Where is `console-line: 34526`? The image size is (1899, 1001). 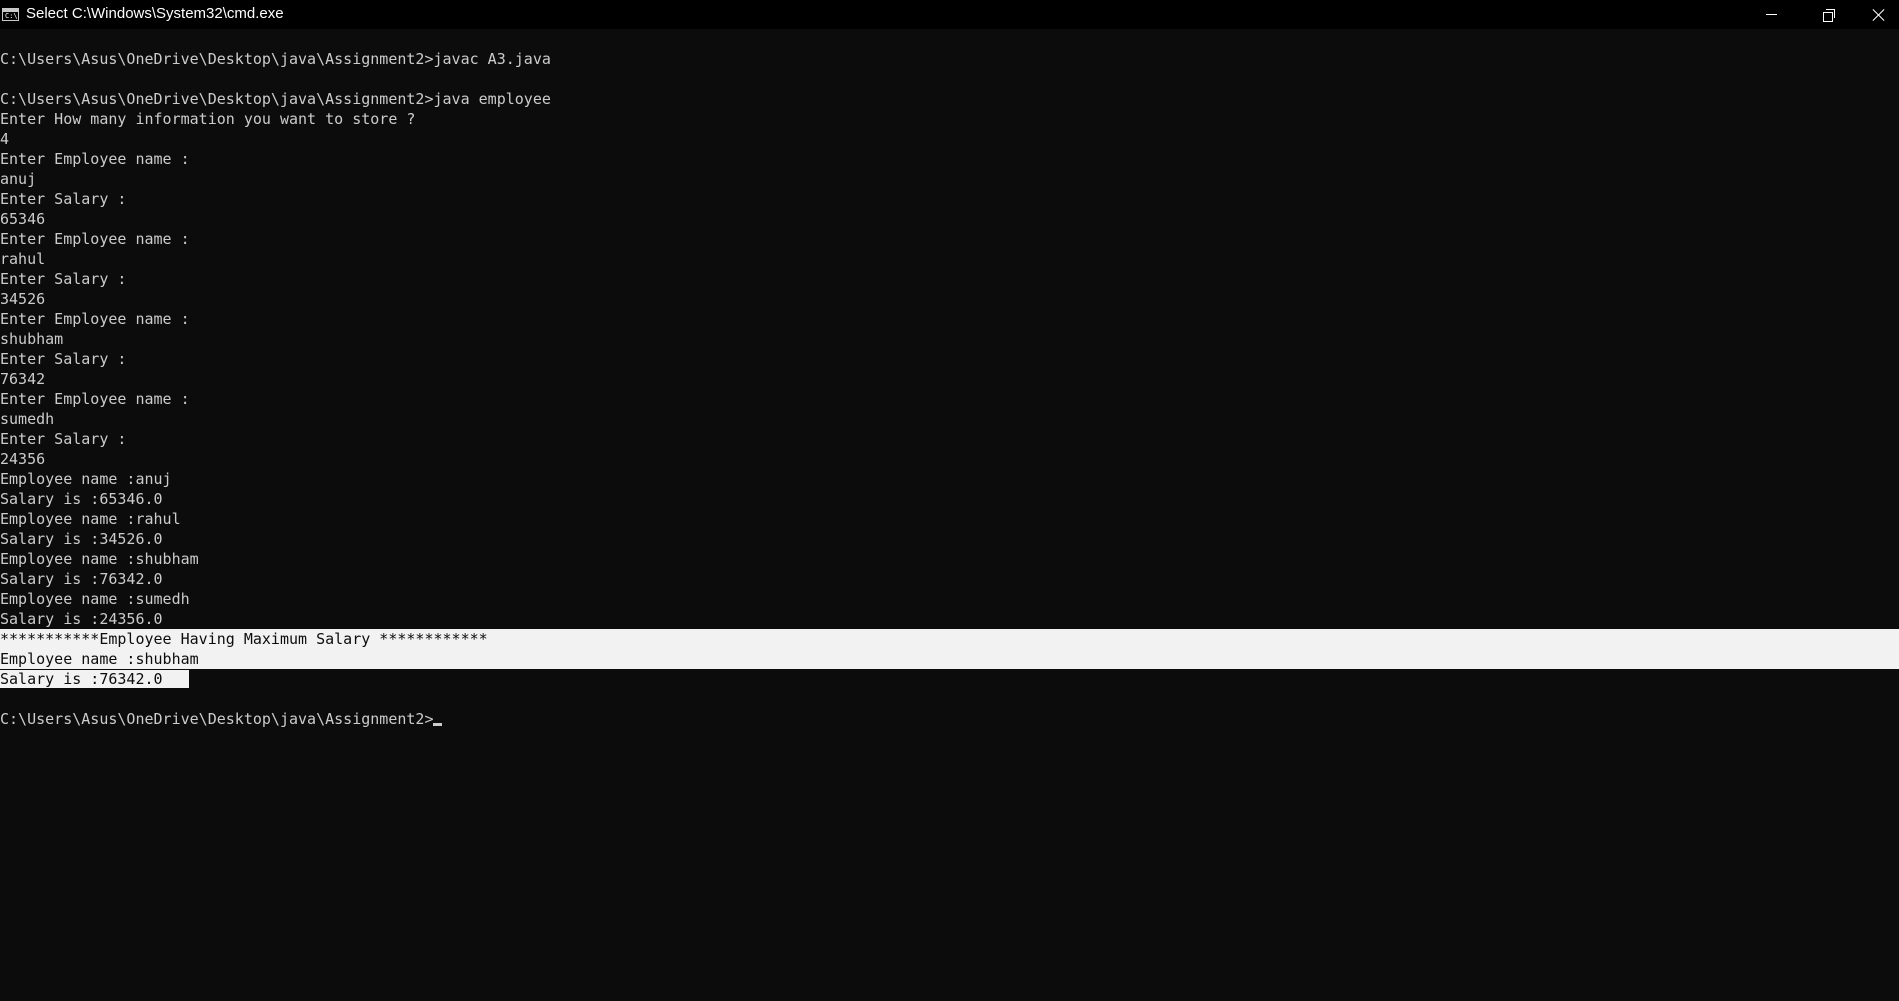
console-line: 34526 is located at coordinates (949, 299).